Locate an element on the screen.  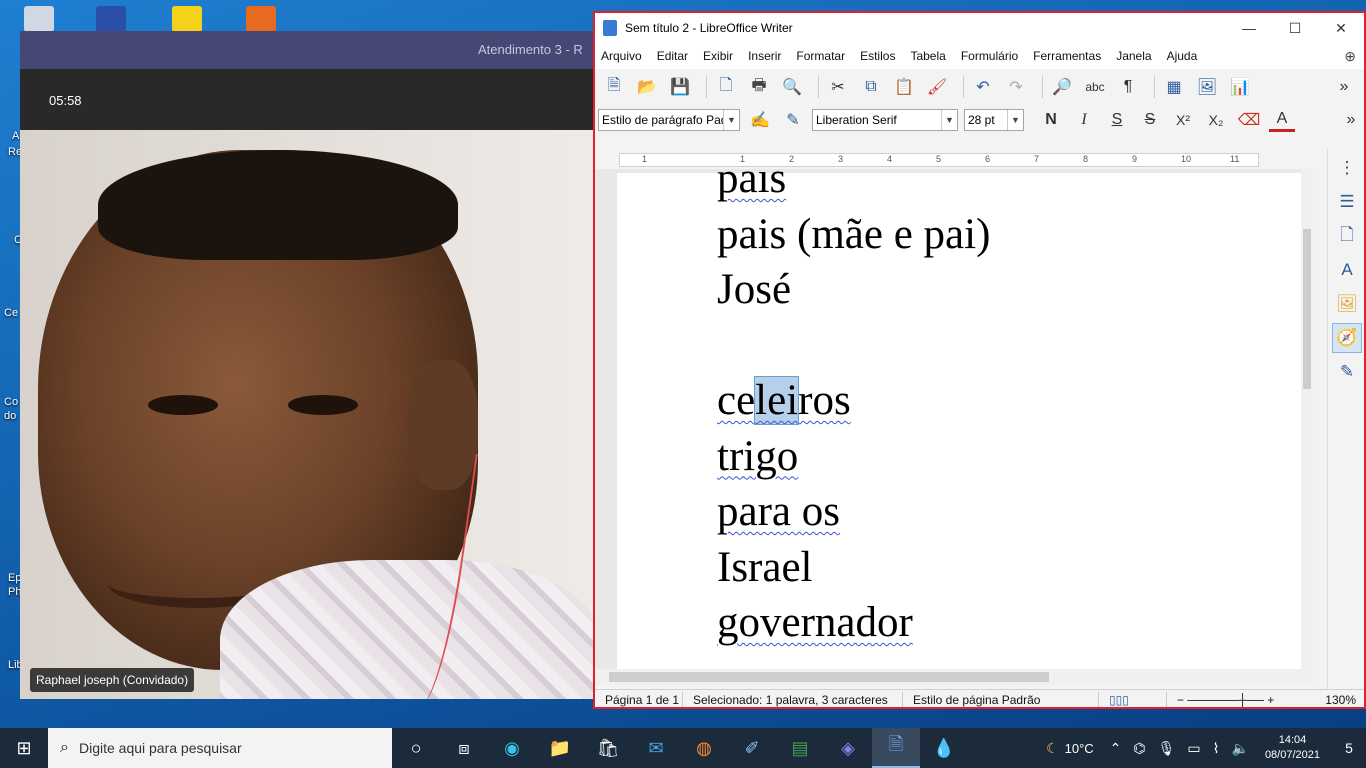
redo-icon: ↷ is located at coordinates (1016, 87).